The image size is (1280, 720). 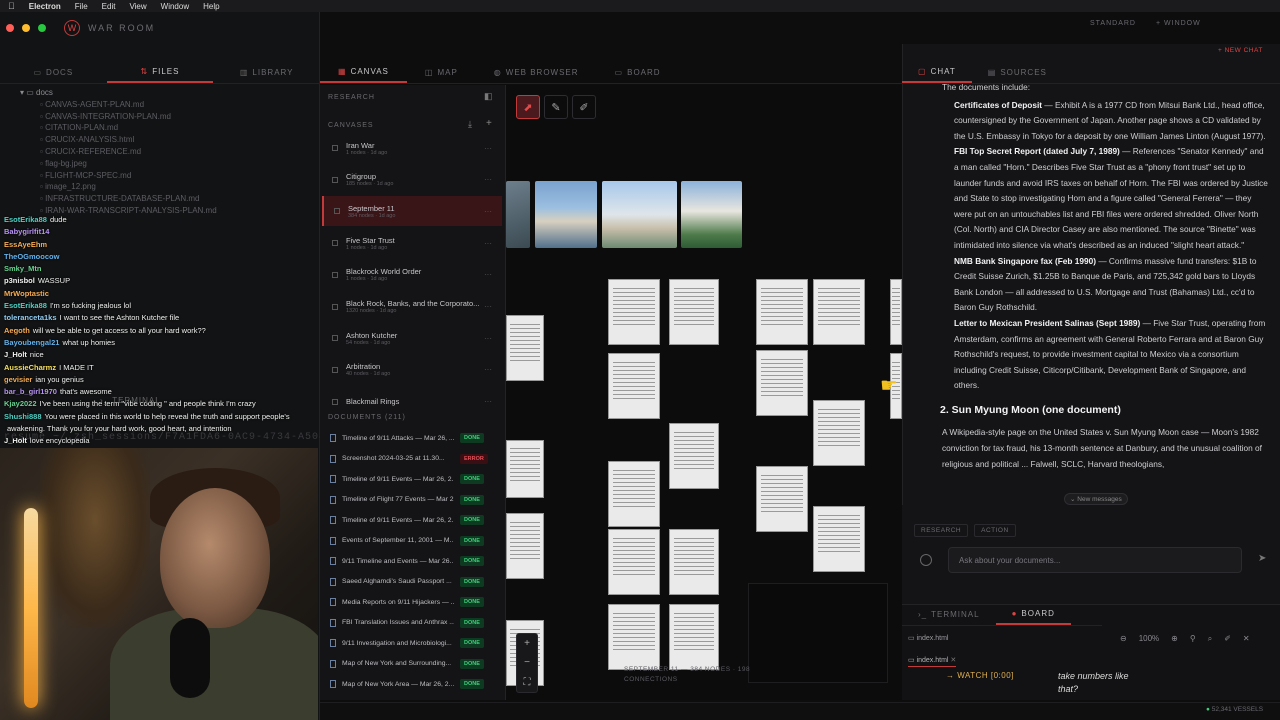 I want to click on search-icon: ⌕, so click(x=1210, y=639).